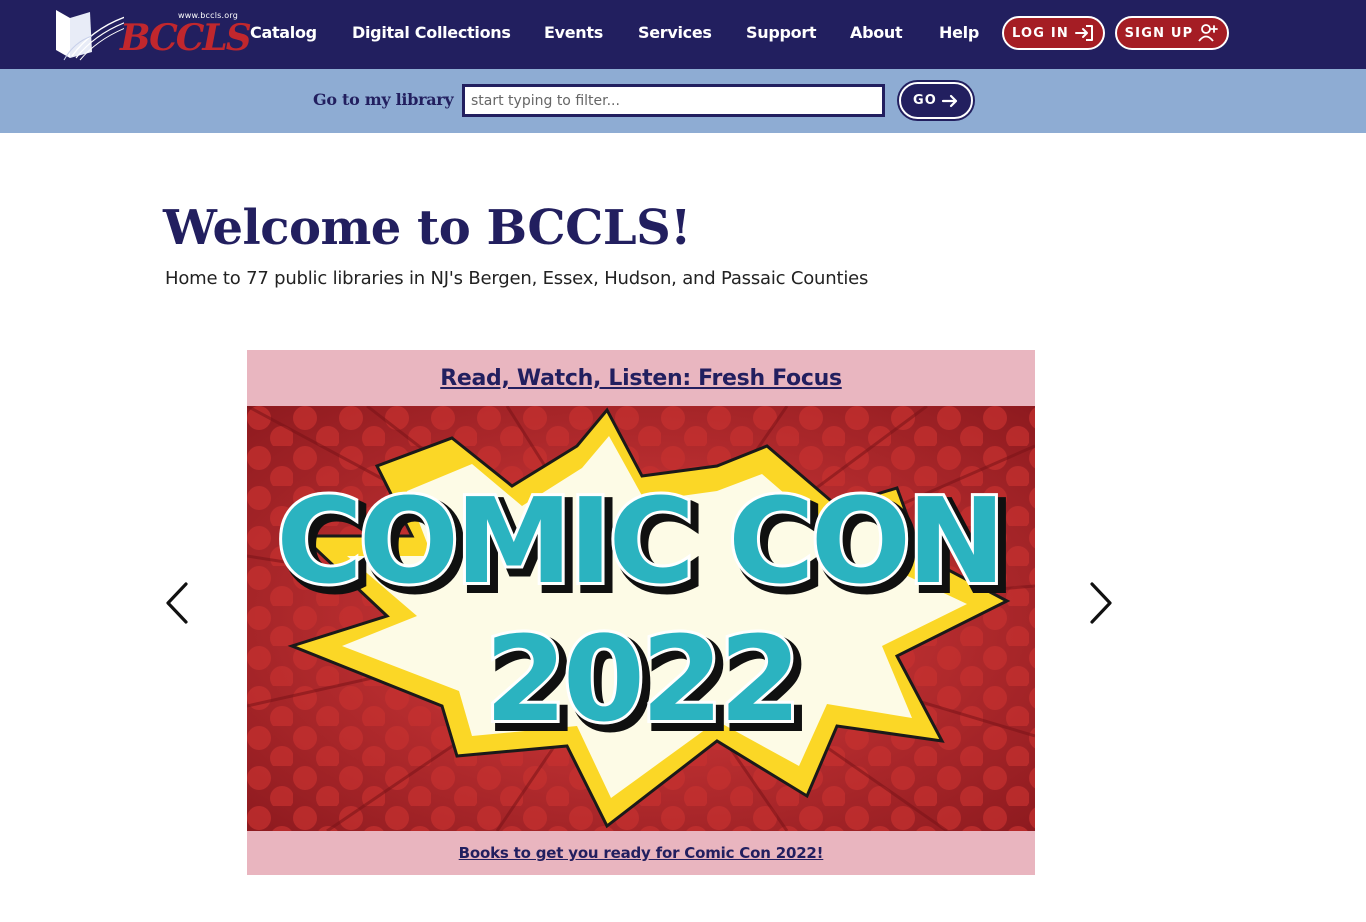  I want to click on carousel-prev-button, so click(177, 603).